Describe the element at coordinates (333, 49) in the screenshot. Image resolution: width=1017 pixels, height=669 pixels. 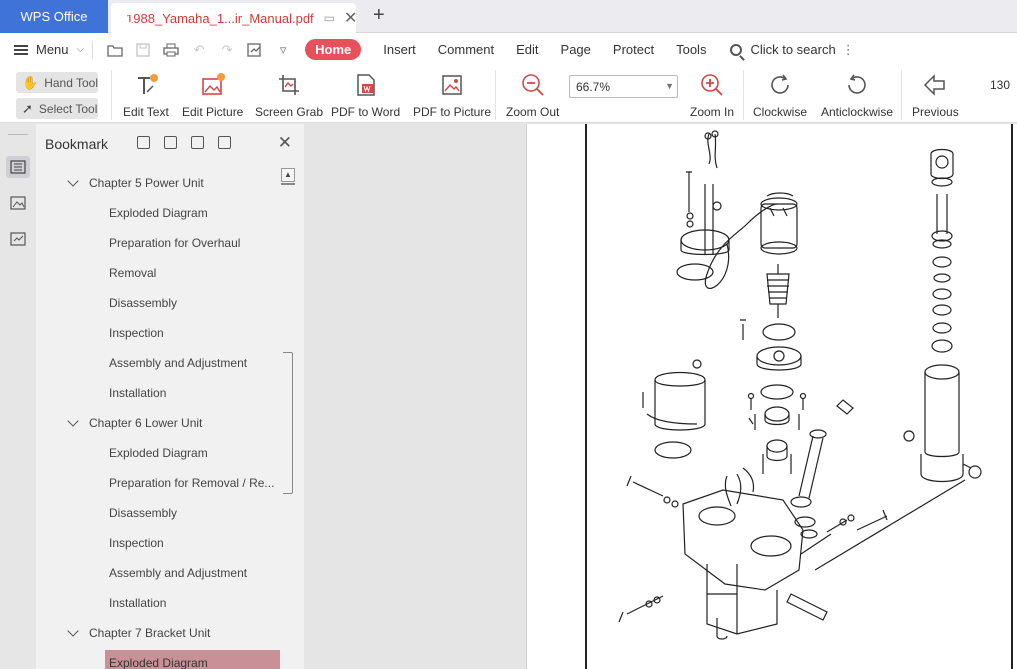
I see `tab-home: Home` at that location.